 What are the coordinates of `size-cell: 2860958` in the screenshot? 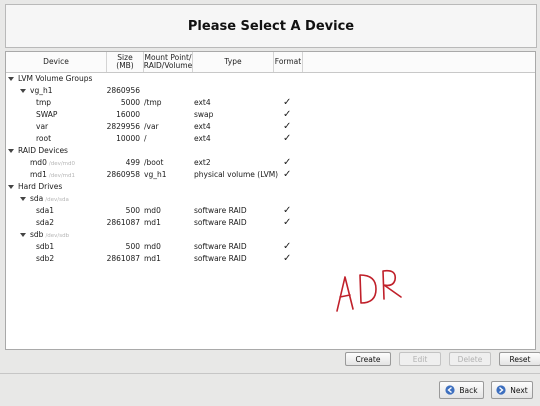 It's located at (123, 174).